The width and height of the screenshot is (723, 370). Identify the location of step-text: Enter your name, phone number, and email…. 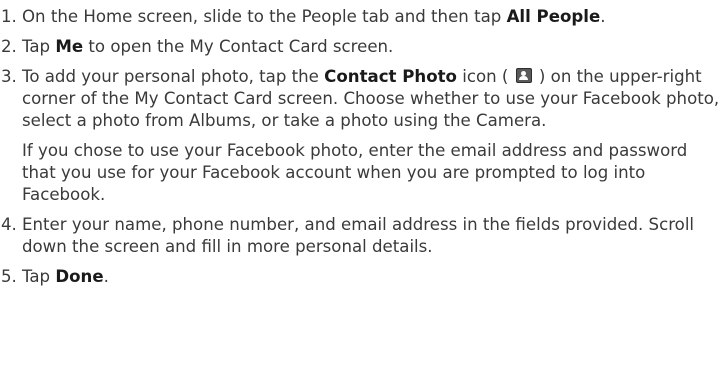
(358, 235).